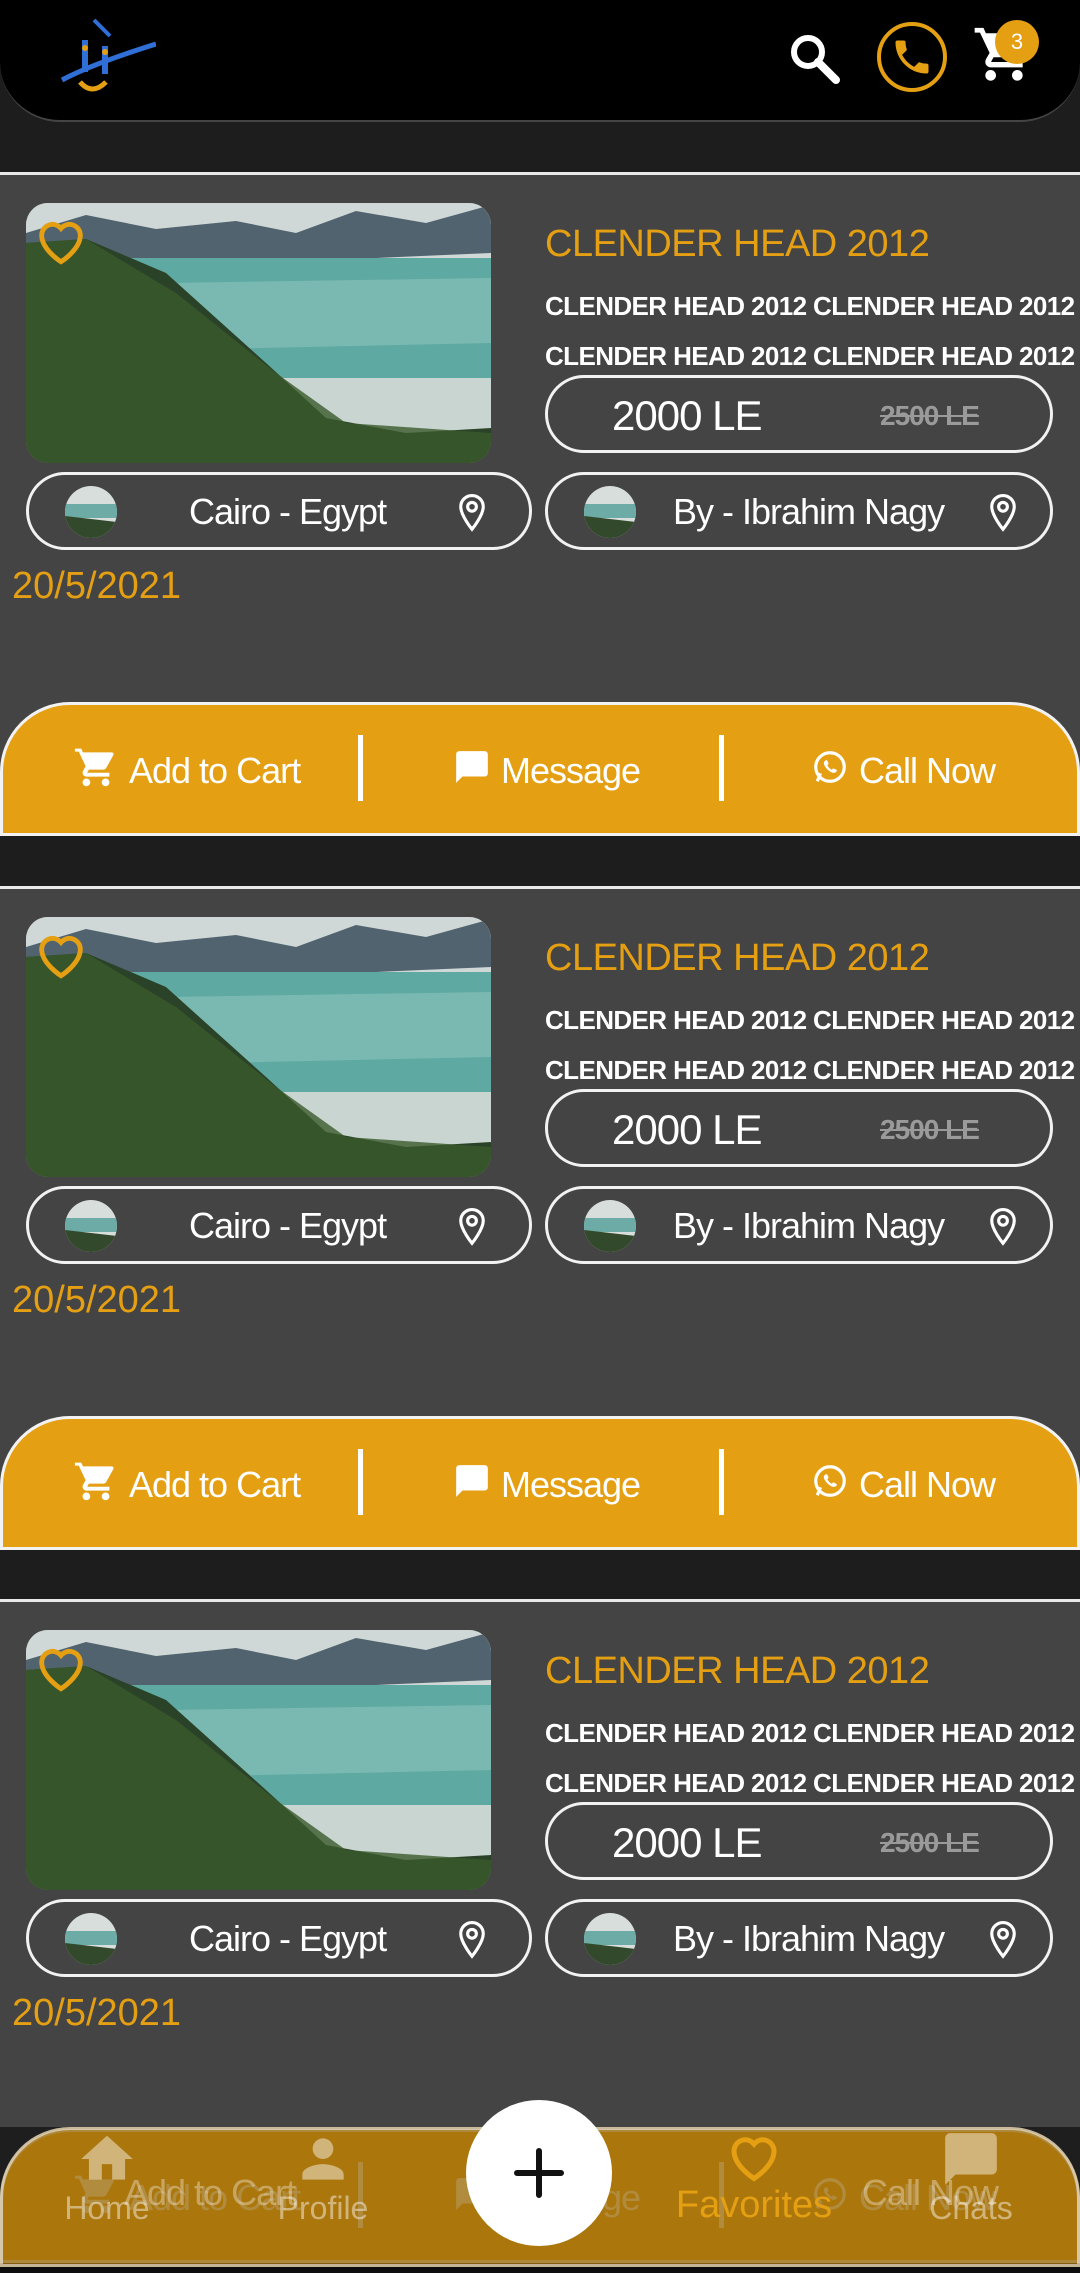 This screenshot has width=1080, height=2273. What do you see at coordinates (971, 2208) in the screenshot?
I see `nav-chats-label: Chats` at bounding box center [971, 2208].